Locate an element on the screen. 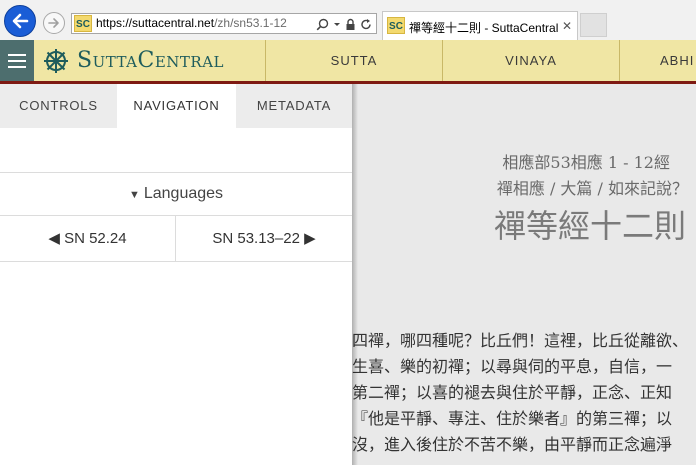 The width and height of the screenshot is (696, 465). address-bar: SC https://suttacentral.net/zh/sn53.1-12 is located at coordinates (224, 23).